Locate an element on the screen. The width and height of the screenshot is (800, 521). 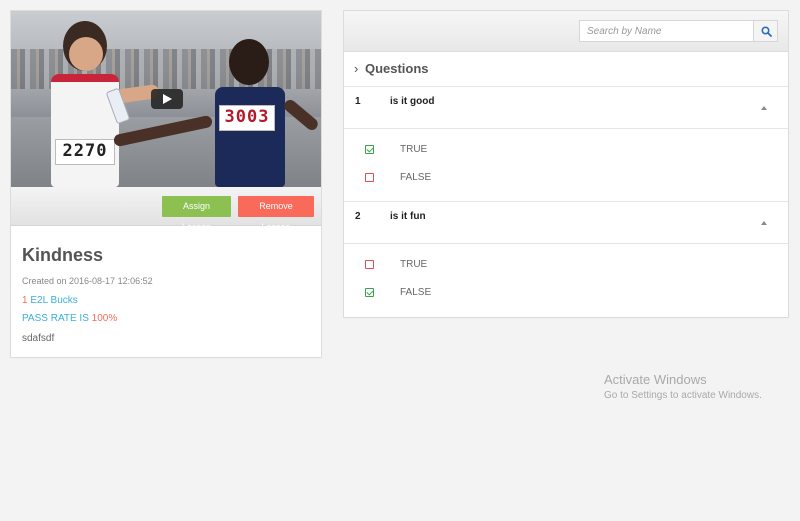
question-number: 2 is located at coordinates (358, 216).